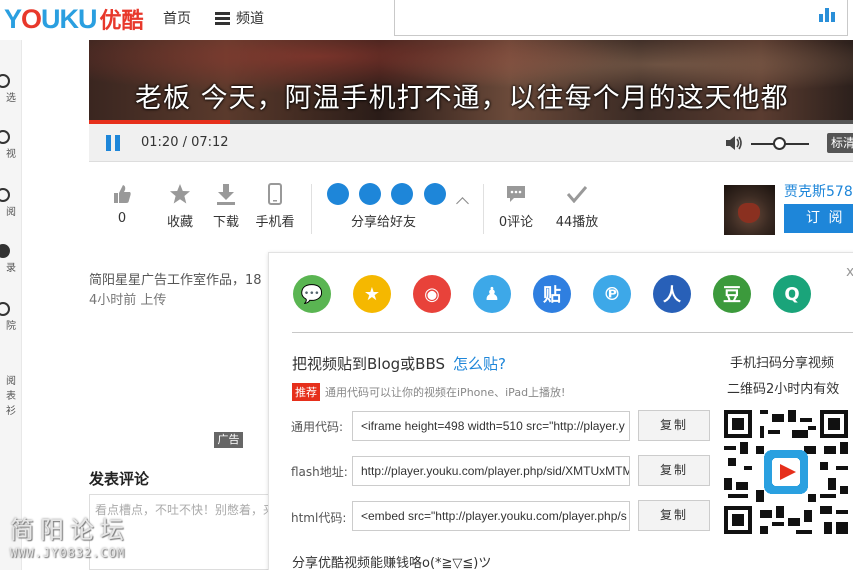  What do you see at coordinates (317, 427) in the screenshot?
I see `code-label: 通用代码:` at bounding box center [317, 427].